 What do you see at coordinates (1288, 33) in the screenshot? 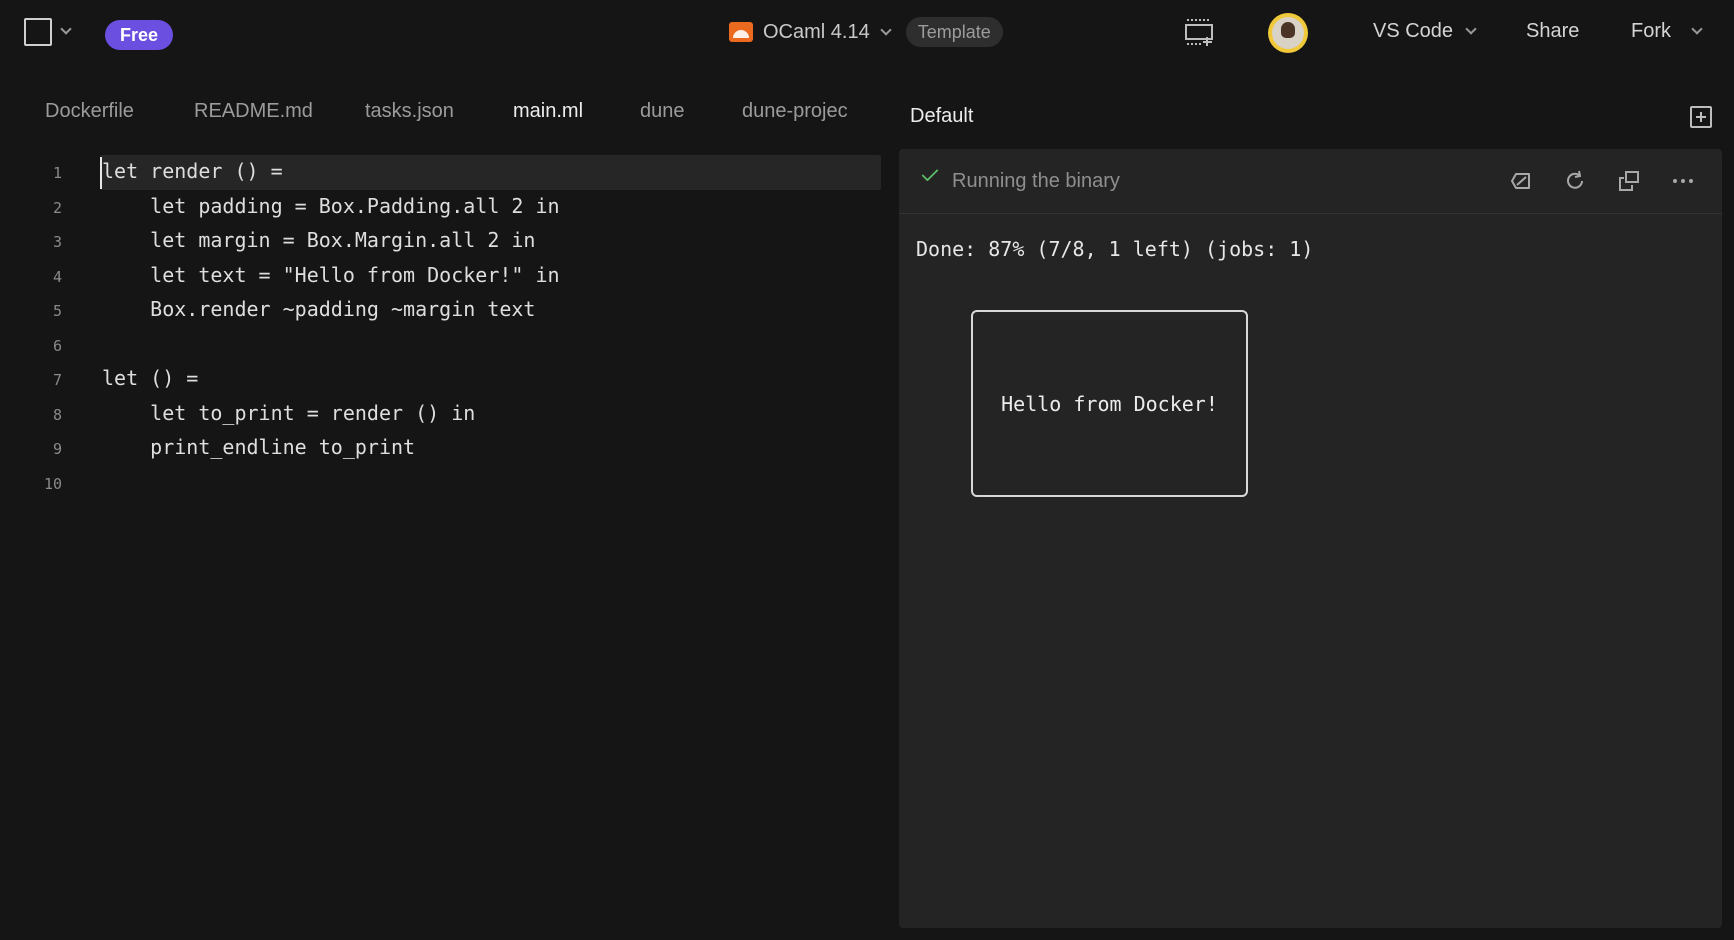
I see `user-avatar` at bounding box center [1288, 33].